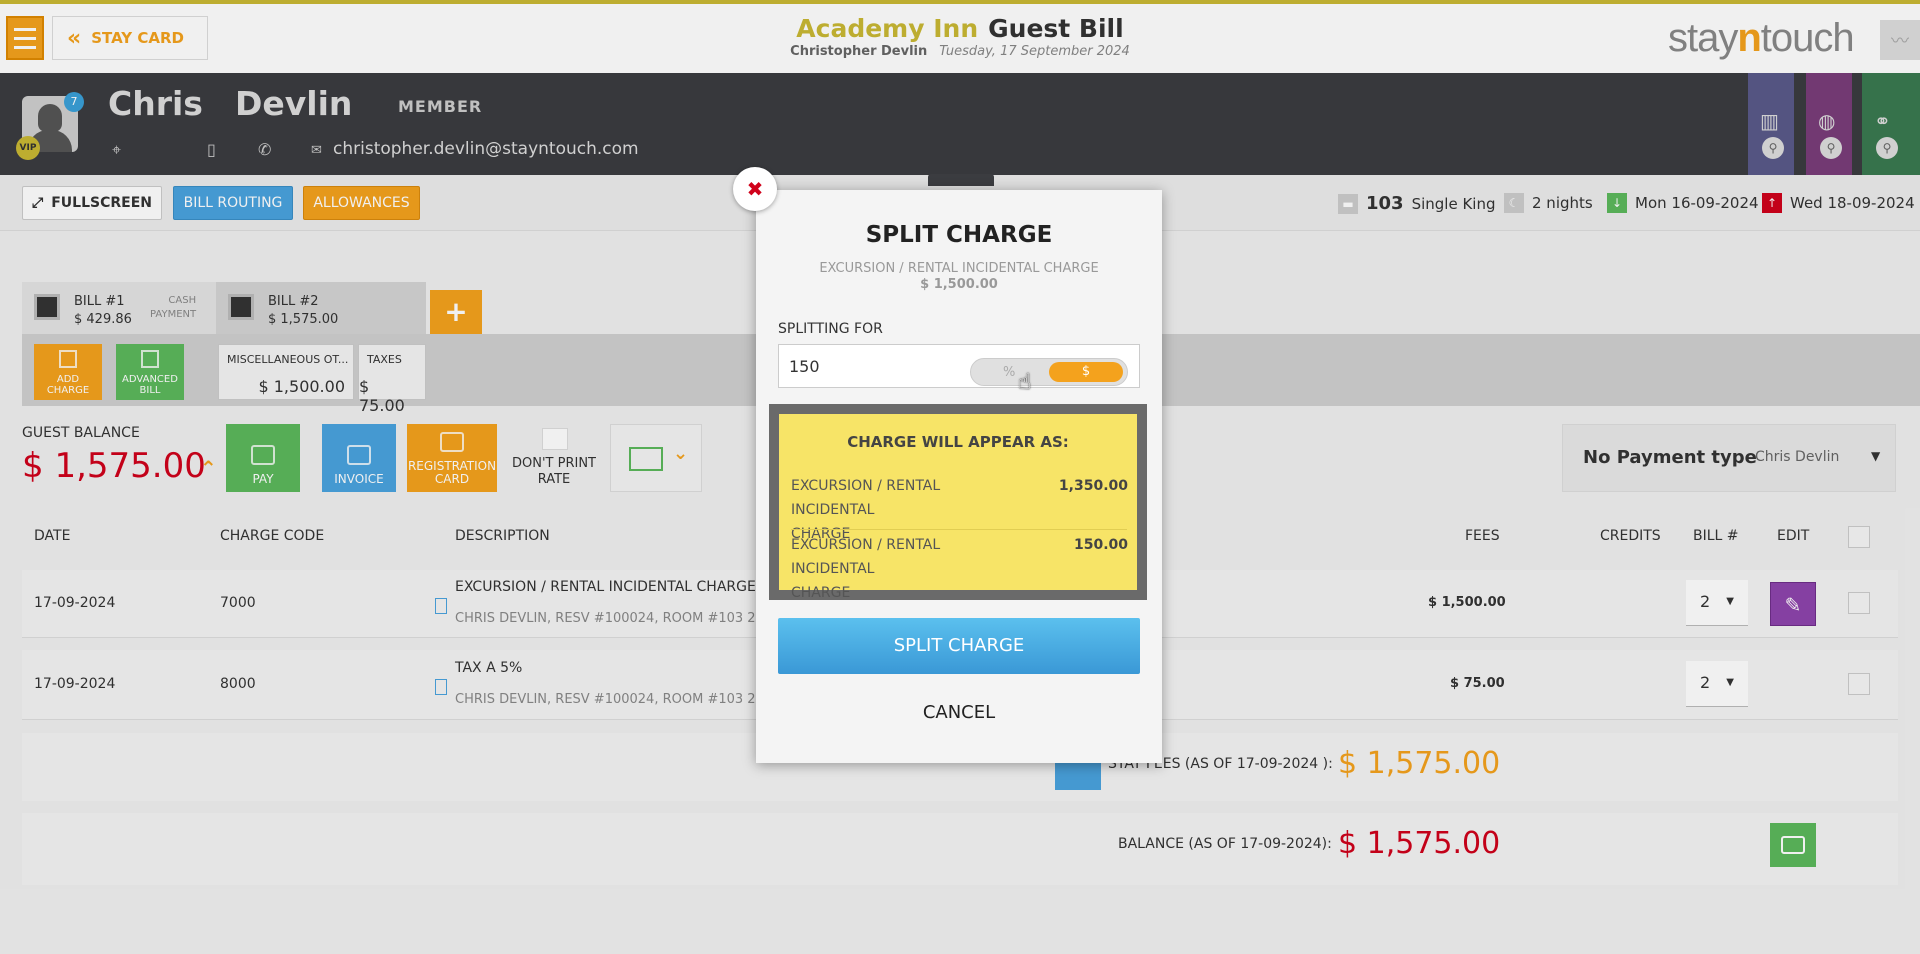 The width and height of the screenshot is (1920, 954). What do you see at coordinates (1093, 486) in the screenshot?
I see `preview-line-amount: 1,350.00` at bounding box center [1093, 486].